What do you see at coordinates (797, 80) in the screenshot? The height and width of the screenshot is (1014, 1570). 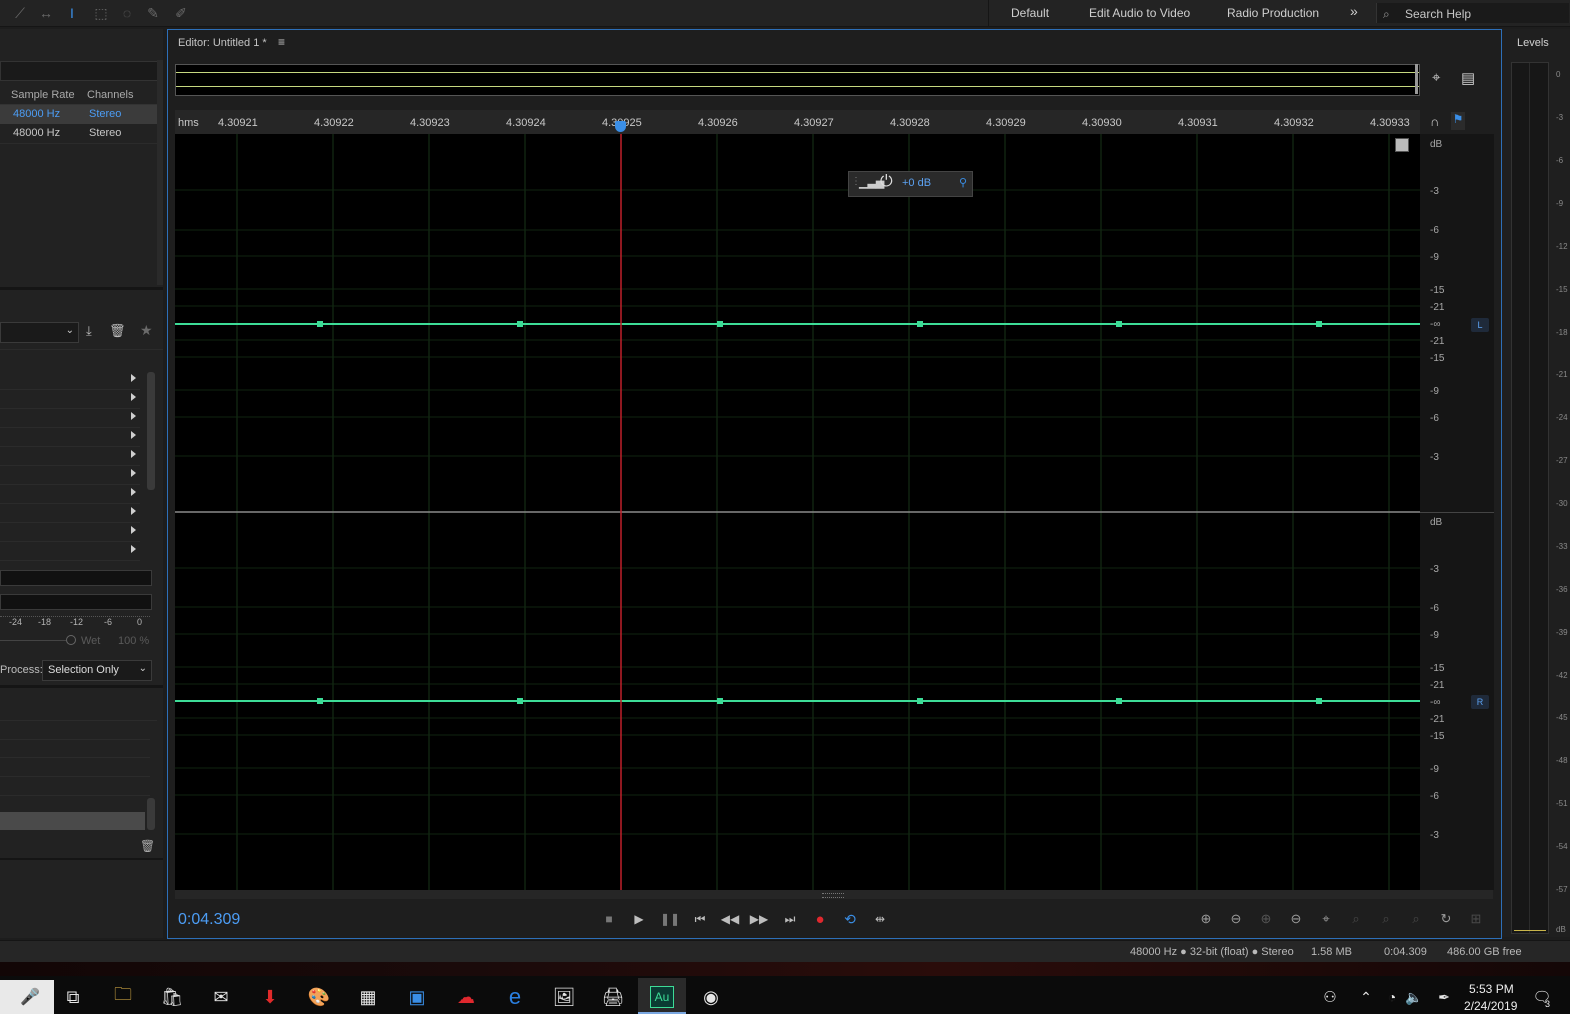 I see `overview-bar` at bounding box center [797, 80].